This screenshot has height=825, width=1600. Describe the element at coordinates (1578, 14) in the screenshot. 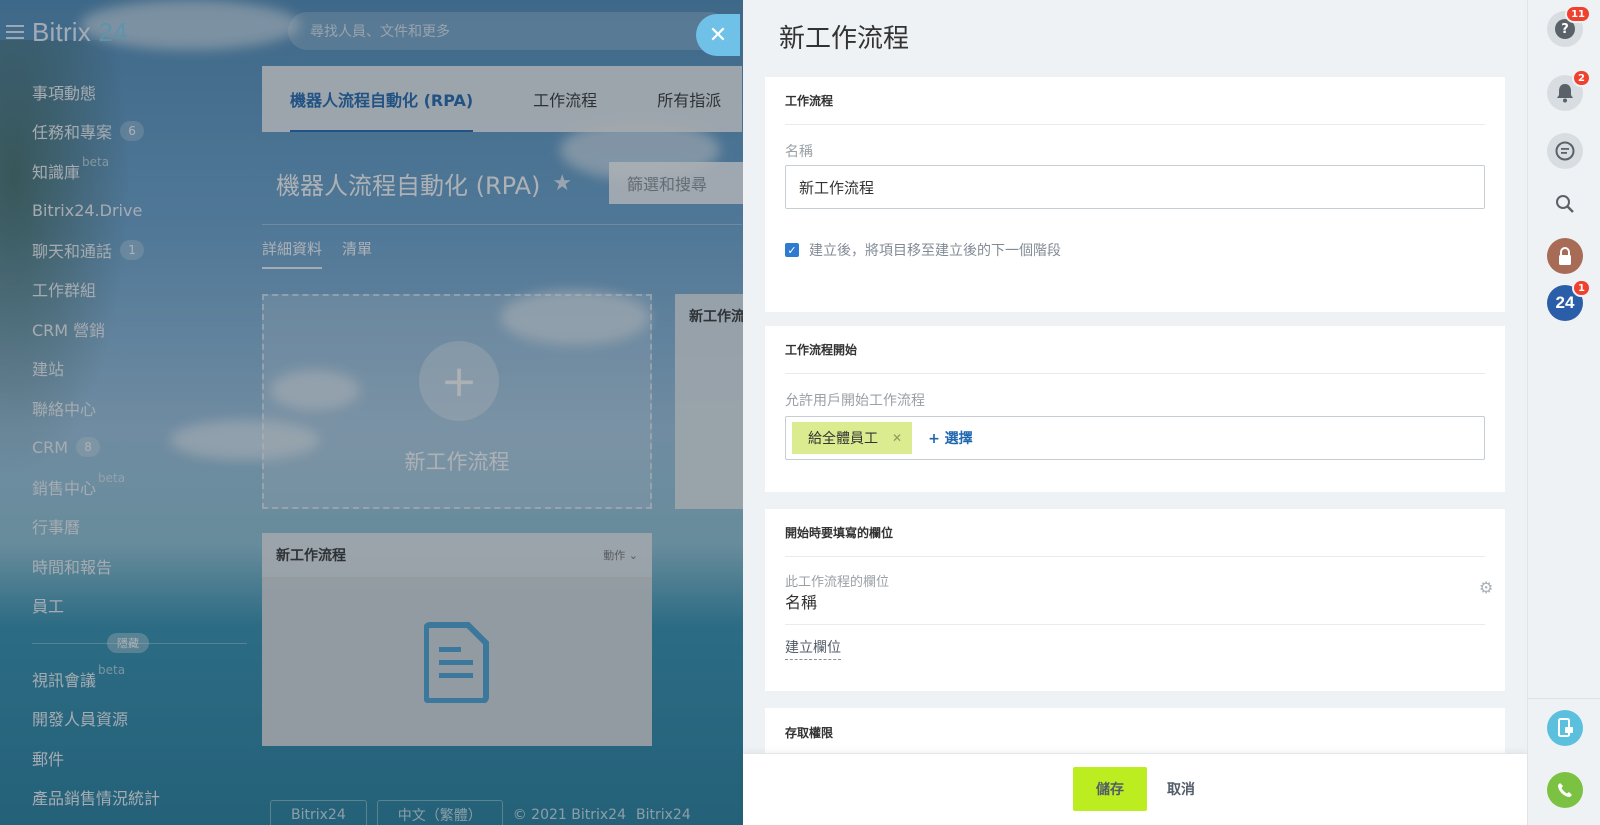

I see `help-badge: 11` at that location.